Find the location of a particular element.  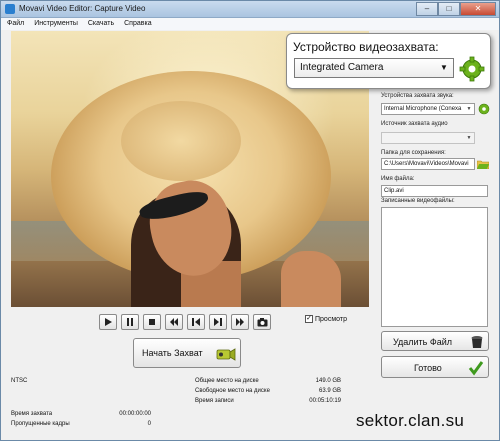

stop-icon is located at coordinates (152, 322).